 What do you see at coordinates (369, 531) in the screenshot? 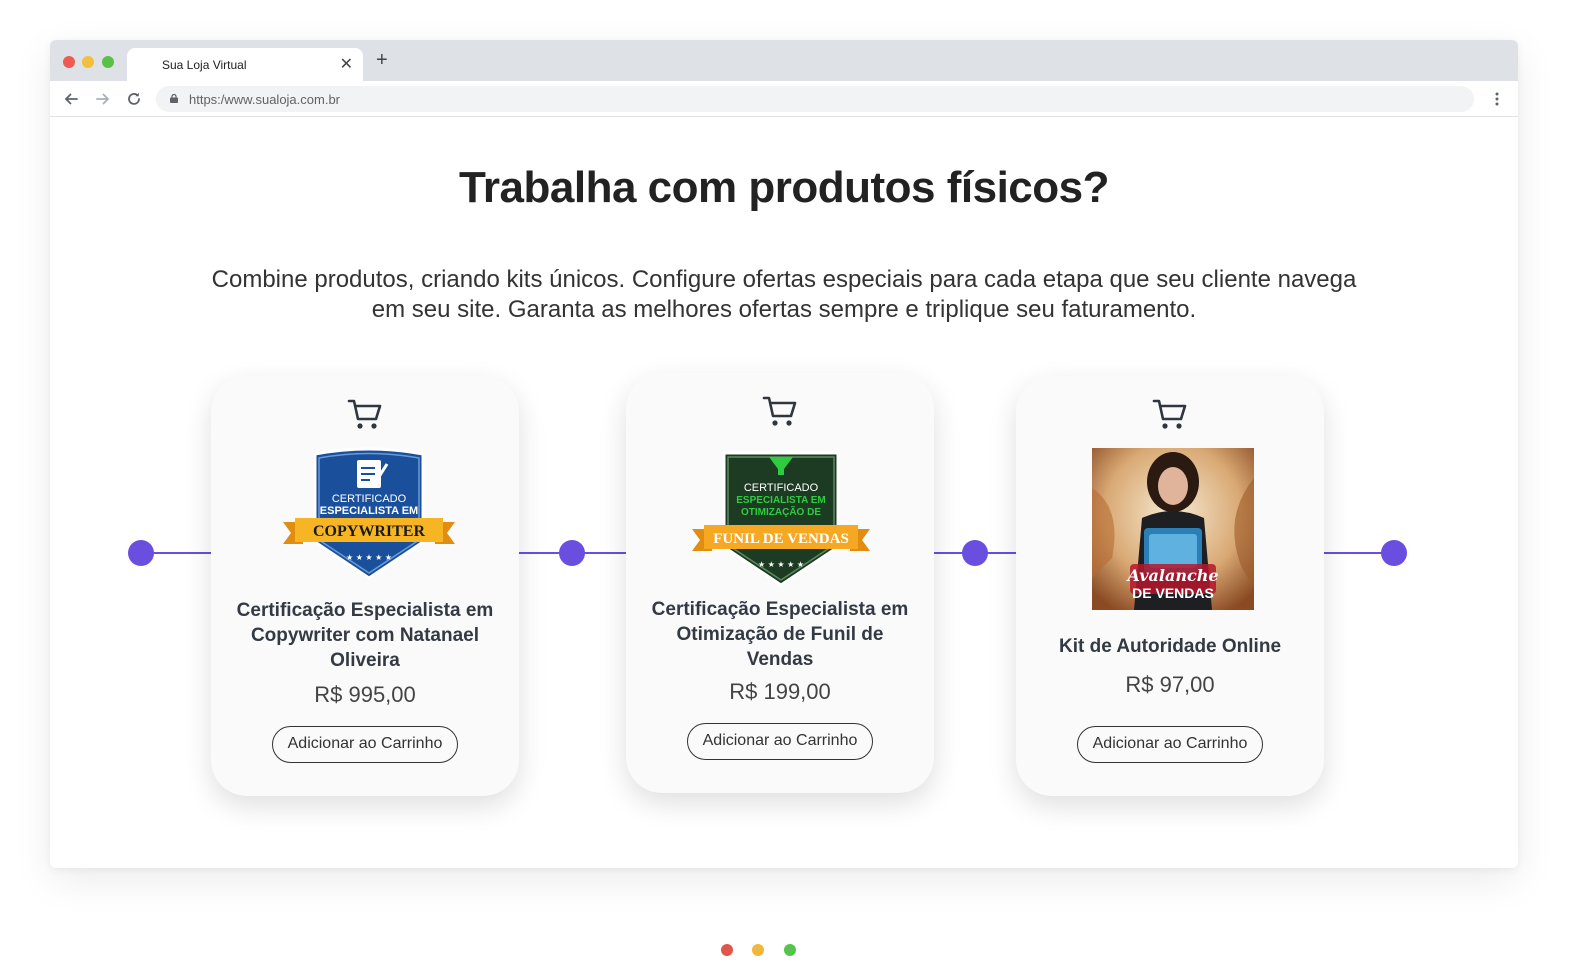
I see `badge-ribbon: COPYWRITER` at bounding box center [369, 531].